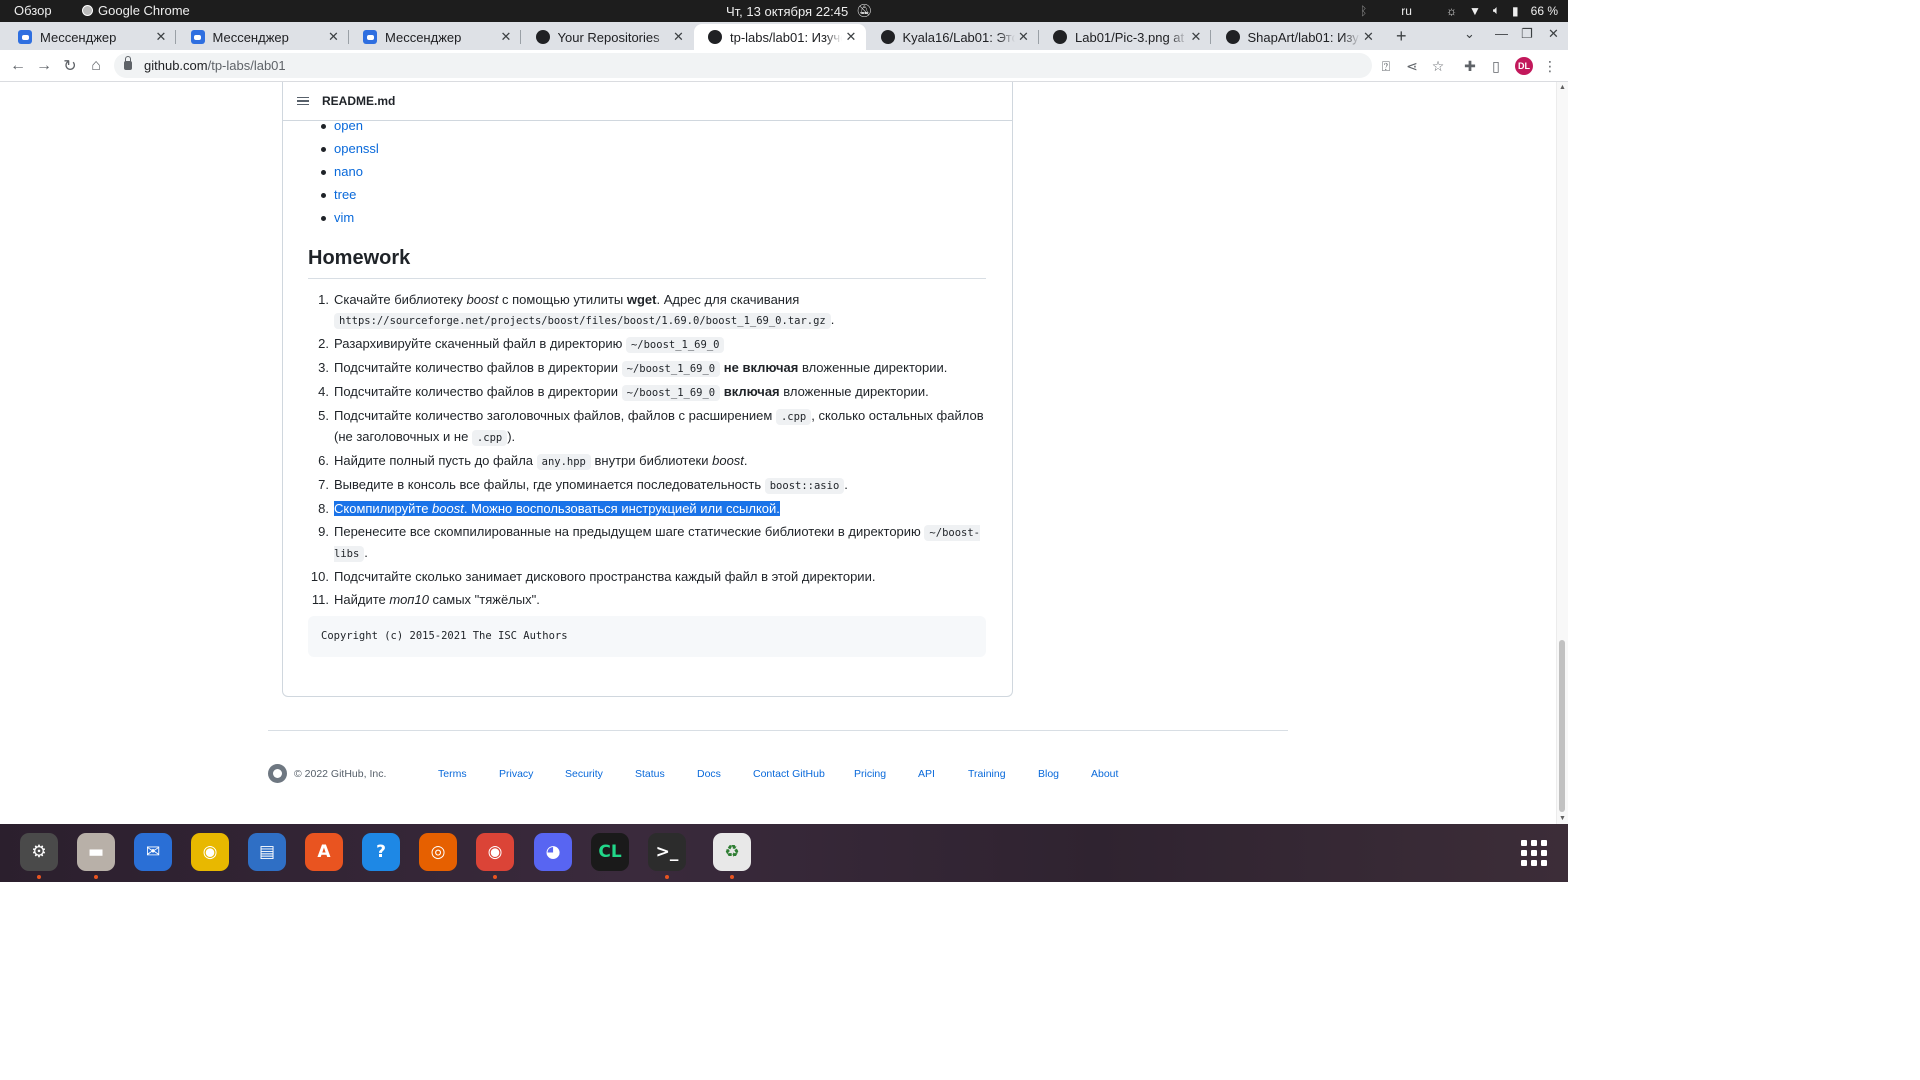 Image resolution: width=1920 pixels, height=1080 pixels. What do you see at coordinates (987, 774) in the screenshot?
I see `footer-link-training: Training` at bounding box center [987, 774].